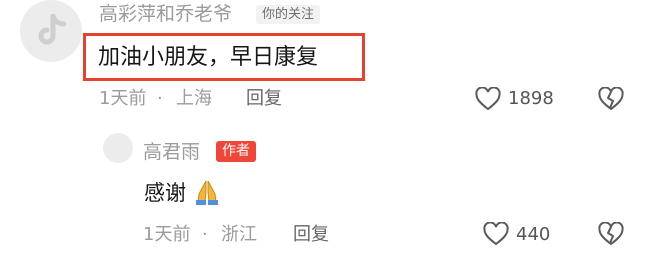 This screenshot has height=261, width=660. Describe the element at coordinates (236, 151) in the screenshot. I see `author-badge: 作者` at that location.